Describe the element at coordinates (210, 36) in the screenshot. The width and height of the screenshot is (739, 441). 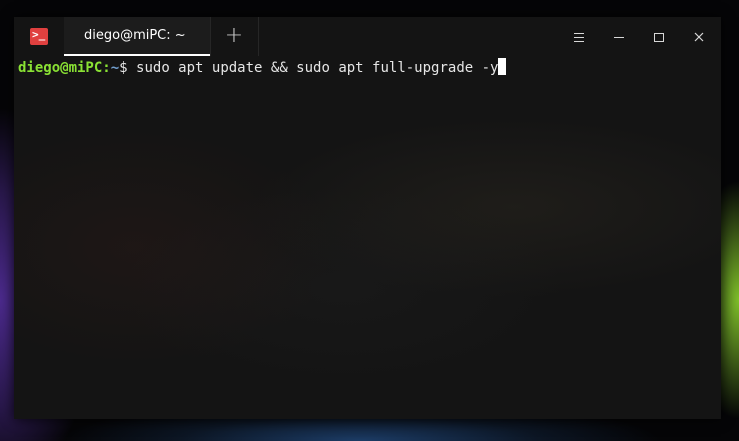
I see `tab-divider` at that location.